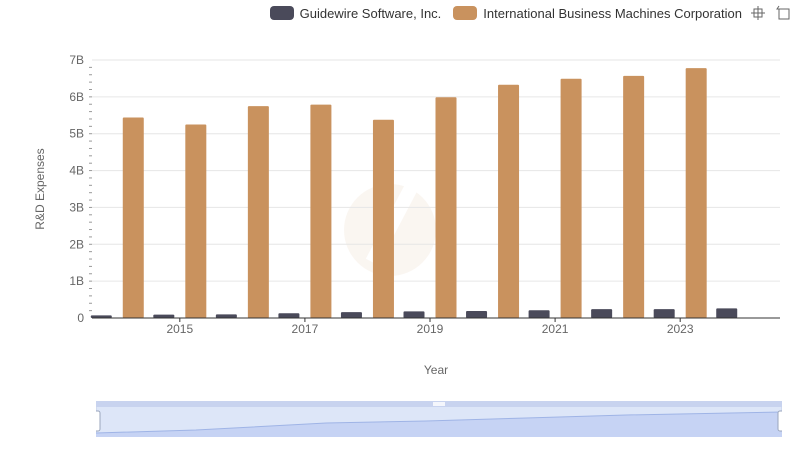 This screenshot has height=461, width=800. Describe the element at coordinates (430, 329) in the screenshot. I see `x-tick-label: 2019` at that location.